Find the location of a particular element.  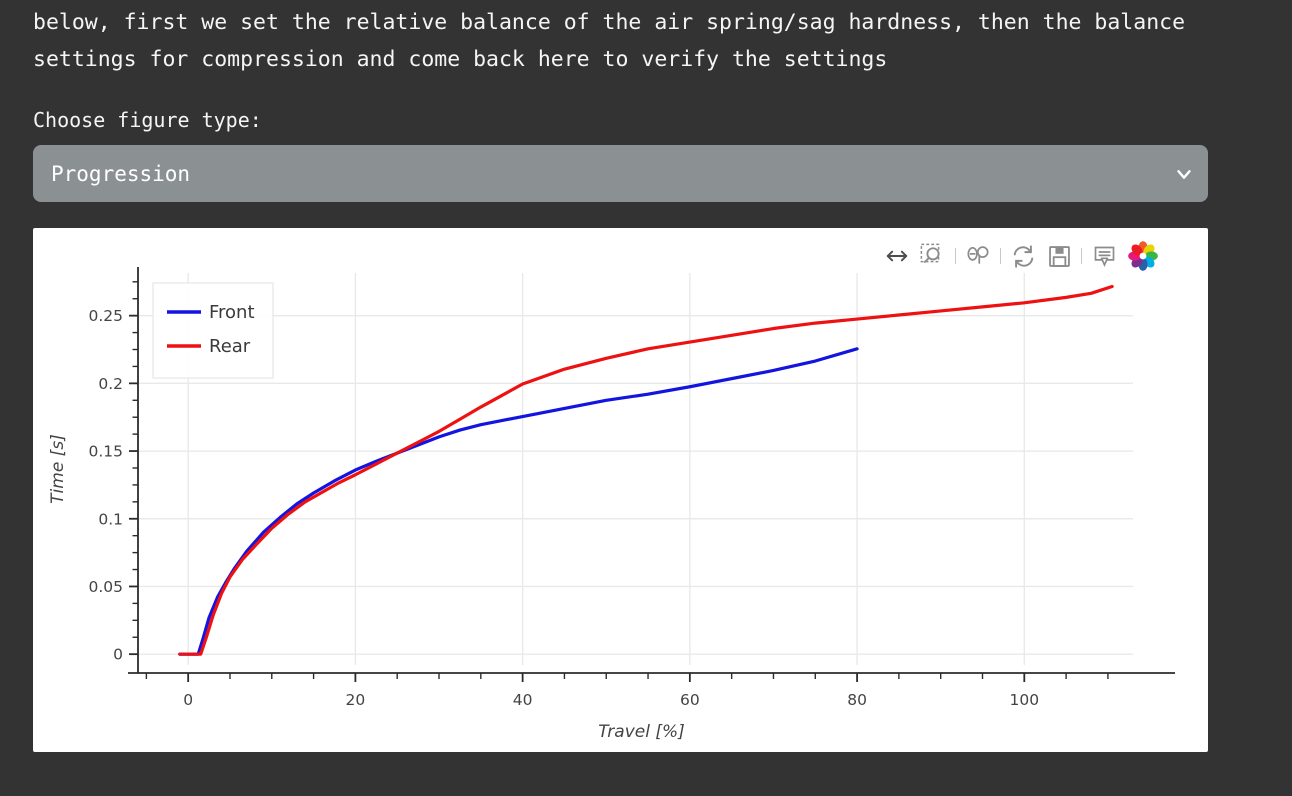

x-tick-label: 0 is located at coordinates (188, 700).